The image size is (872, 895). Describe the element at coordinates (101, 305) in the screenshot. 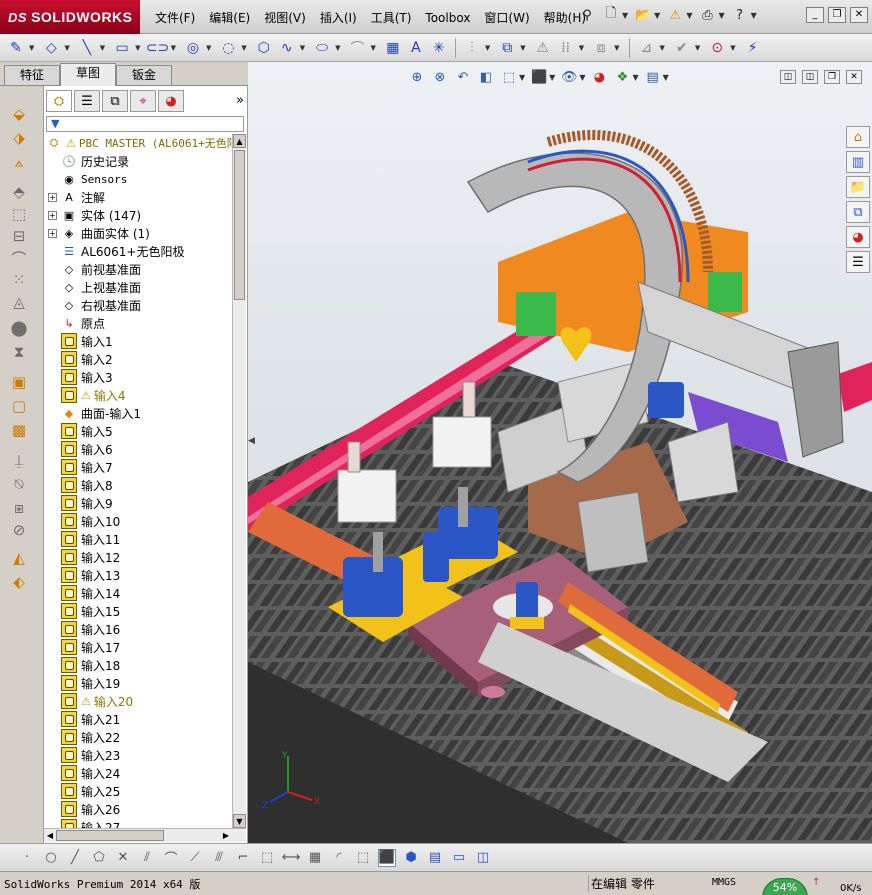

I see `tree-item: ◇ 右视基准面` at that location.